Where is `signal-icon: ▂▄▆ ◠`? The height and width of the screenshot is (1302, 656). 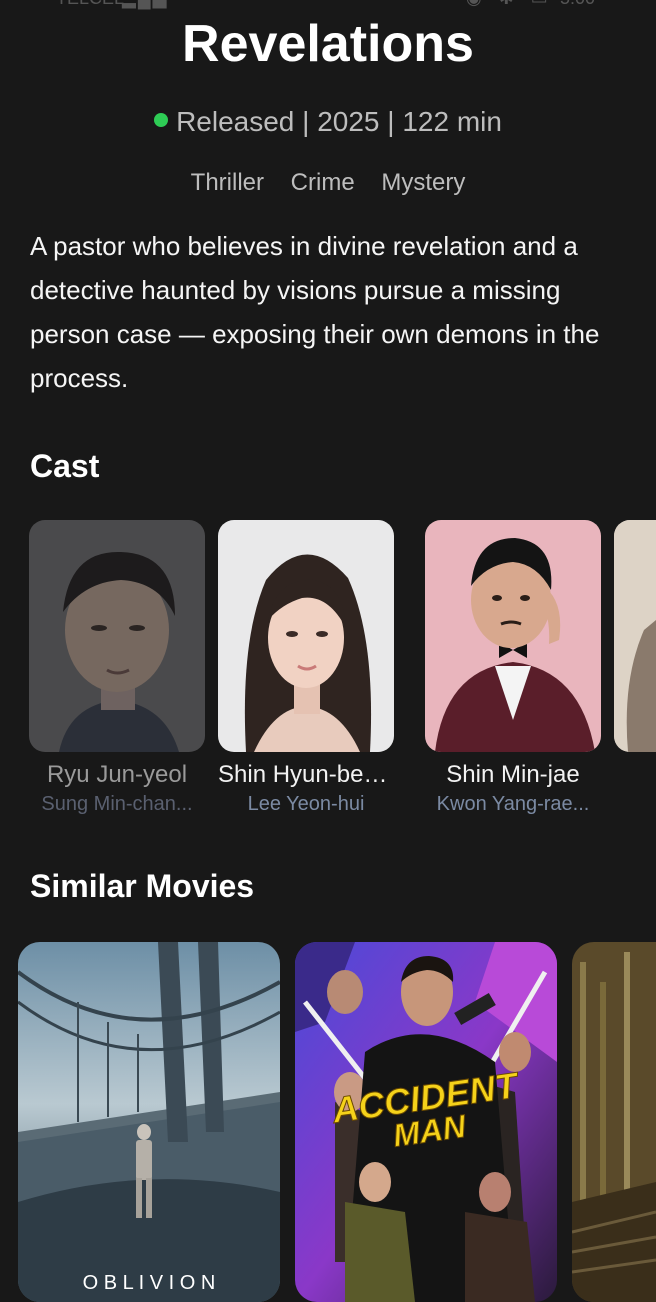
signal-icon: ▂▄▆ ◠ is located at coordinates (157, 4).